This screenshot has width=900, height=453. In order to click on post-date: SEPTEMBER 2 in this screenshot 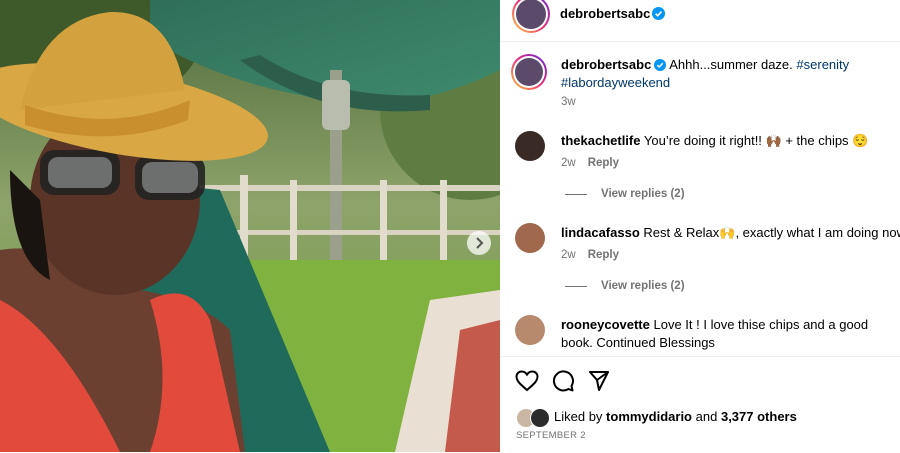, I will do `click(551, 435)`.